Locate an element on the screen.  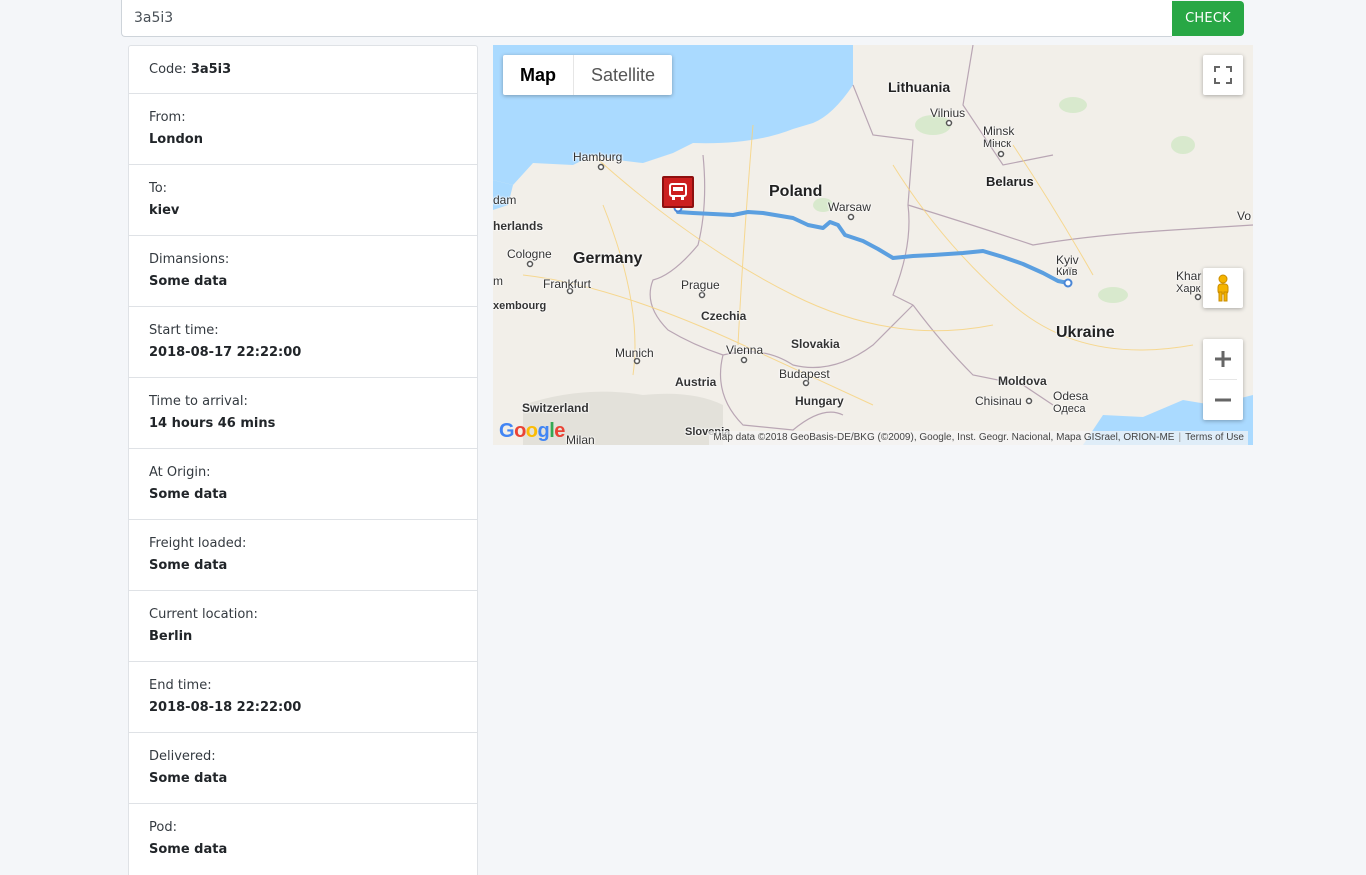
detail-from: From: London is located at coordinates (303, 129).